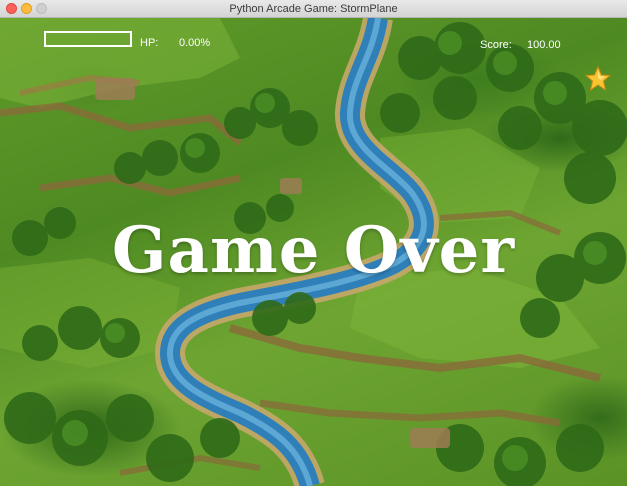 The width and height of the screenshot is (627, 486). What do you see at coordinates (149, 43) in the screenshot?
I see `hp-label: HP:` at bounding box center [149, 43].